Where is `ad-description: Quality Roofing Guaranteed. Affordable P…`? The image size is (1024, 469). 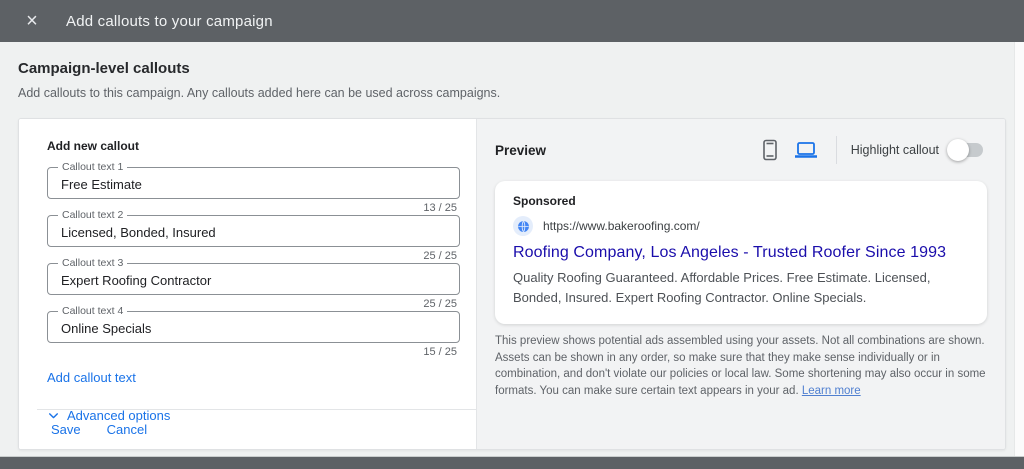 ad-description: Quality Roofing Guaranteed. Affordable P… is located at coordinates (722, 288).